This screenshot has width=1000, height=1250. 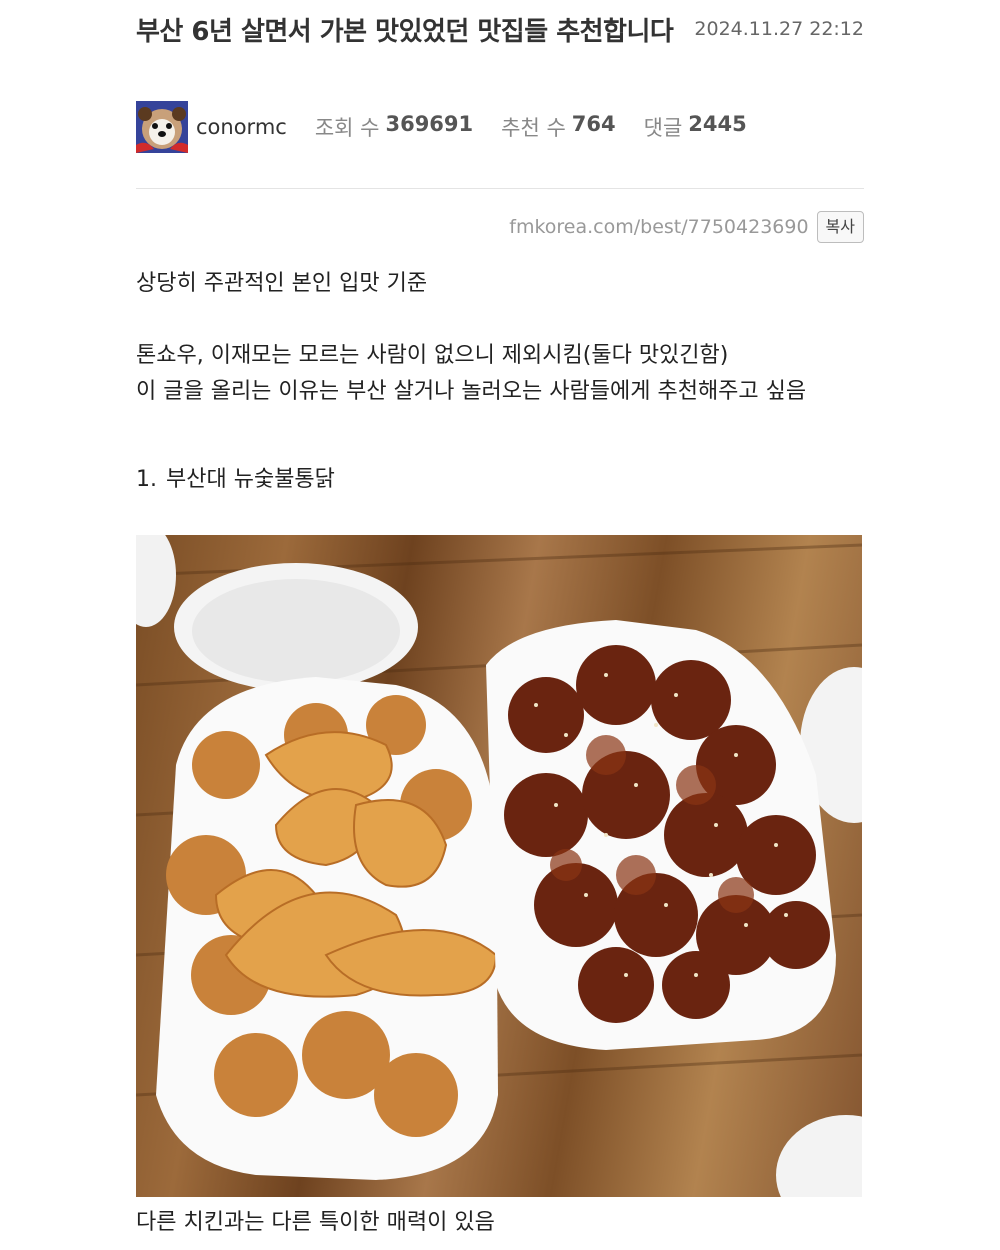 I want to click on author-name: conormc, so click(x=241, y=127).